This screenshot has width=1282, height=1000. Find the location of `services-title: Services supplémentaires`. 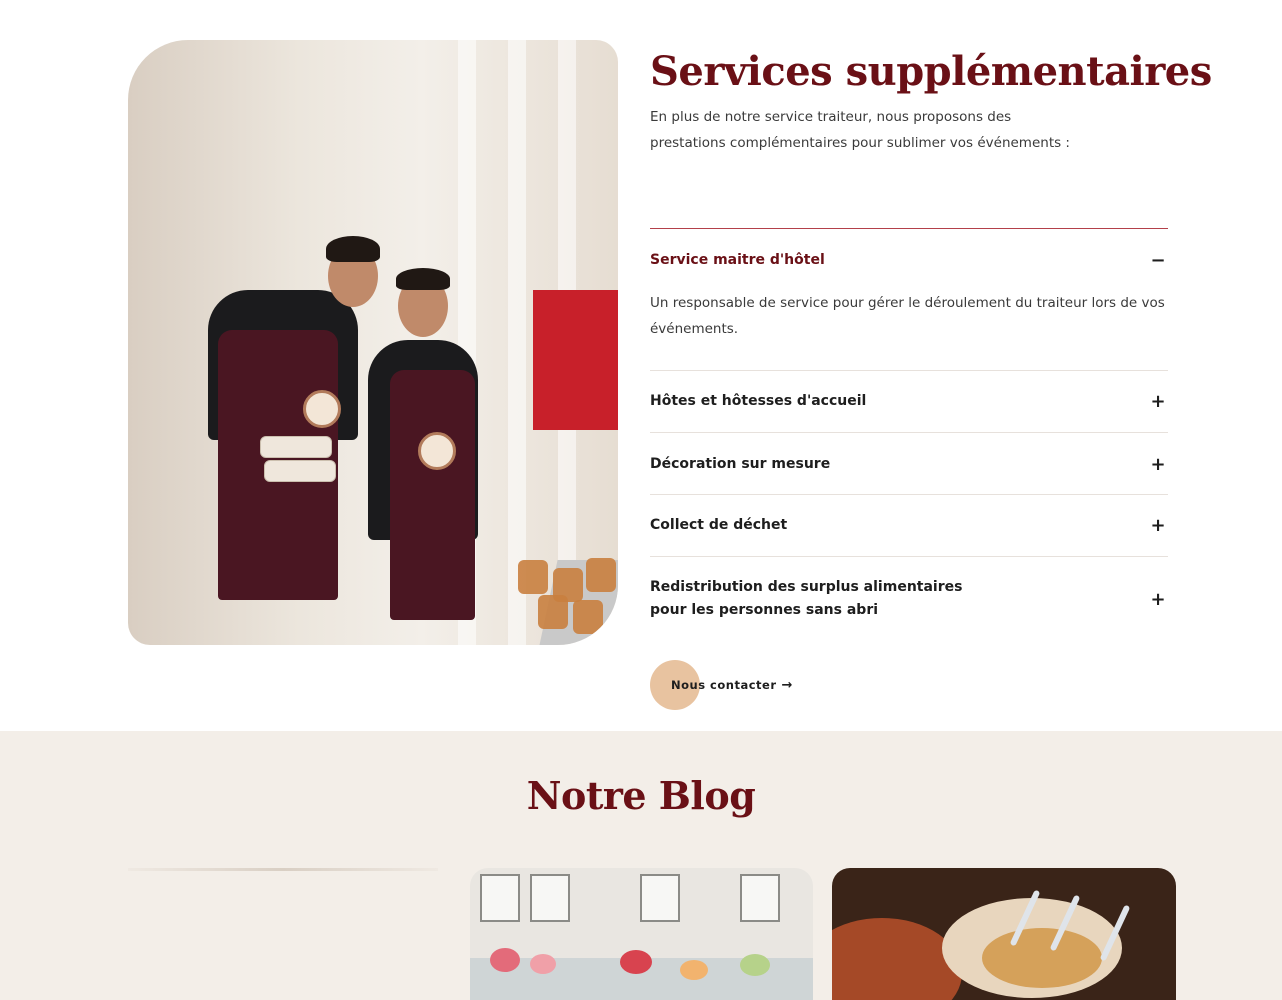

services-title: Services supplémentaires is located at coordinates (931, 71).